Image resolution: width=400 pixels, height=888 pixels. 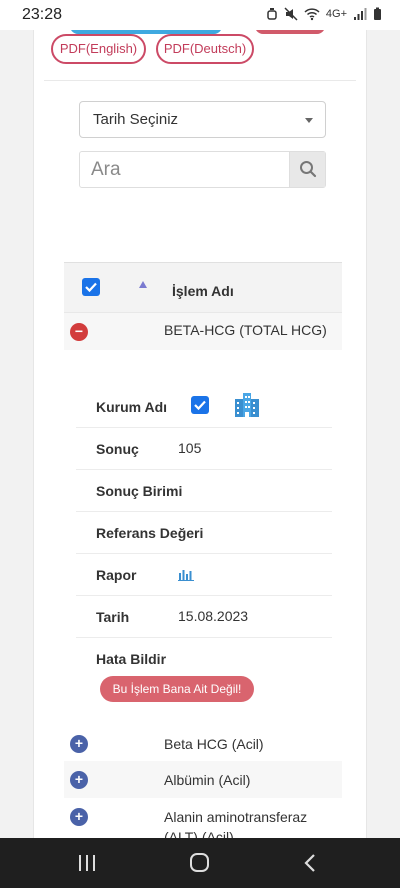 I want to click on sort-ascending-icon, so click(x=143, y=284).